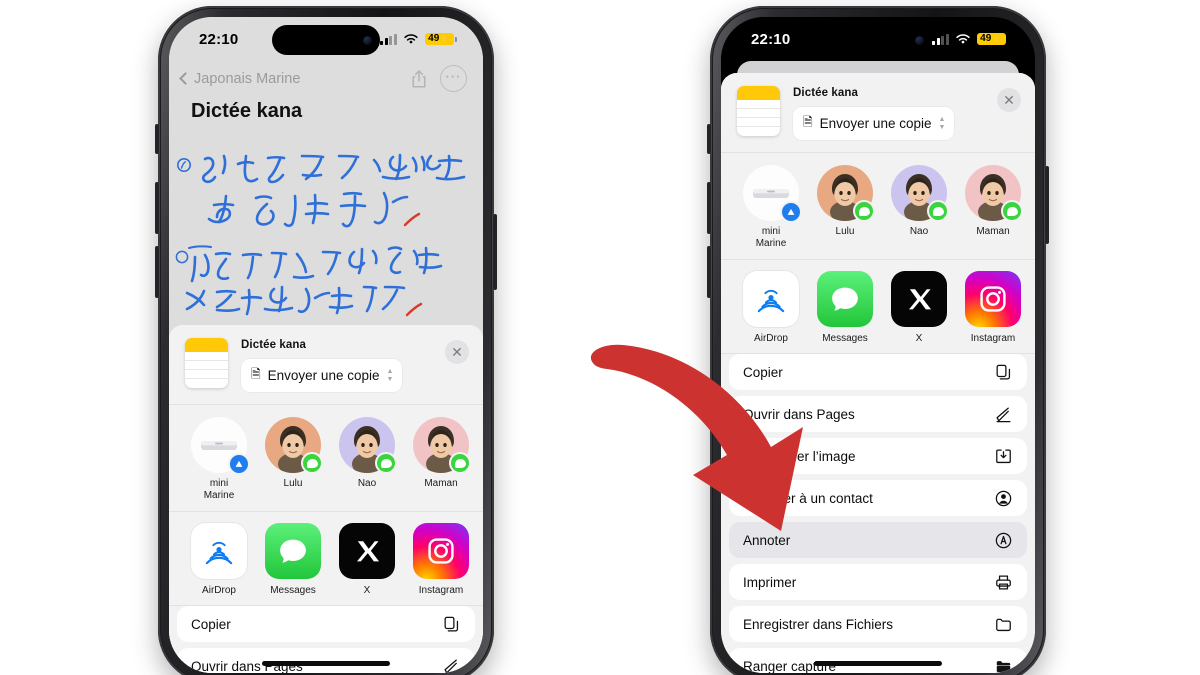 This screenshot has height=675, width=1200. What do you see at coordinates (157, 139) in the screenshot?
I see `mute-switch` at bounding box center [157, 139].